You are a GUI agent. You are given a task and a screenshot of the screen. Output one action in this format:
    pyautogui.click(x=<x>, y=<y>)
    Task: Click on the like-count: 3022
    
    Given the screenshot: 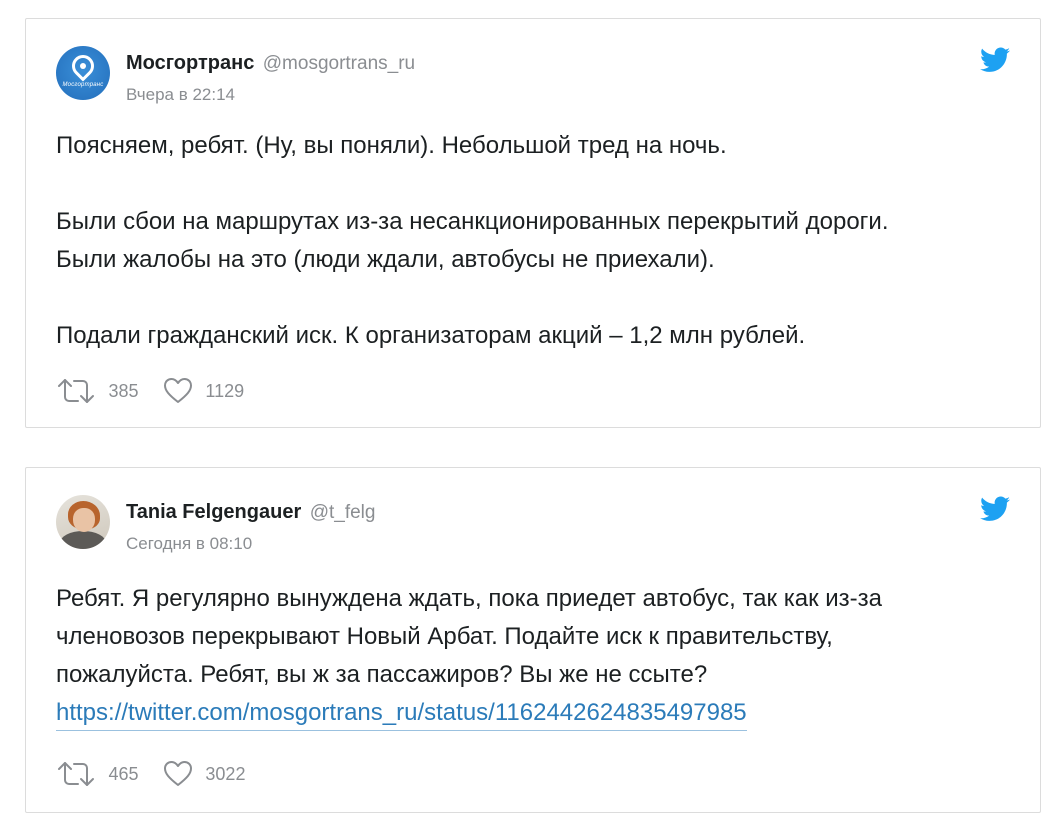 What is the action you would take?
    pyautogui.click(x=225, y=773)
    